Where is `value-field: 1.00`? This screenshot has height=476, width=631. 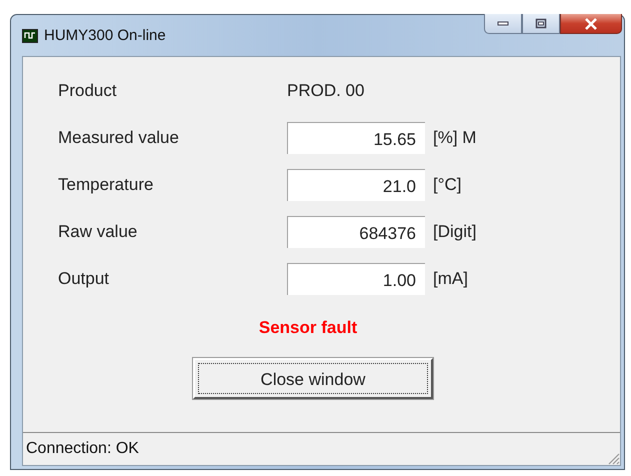 value-field: 1.00 is located at coordinates (356, 278).